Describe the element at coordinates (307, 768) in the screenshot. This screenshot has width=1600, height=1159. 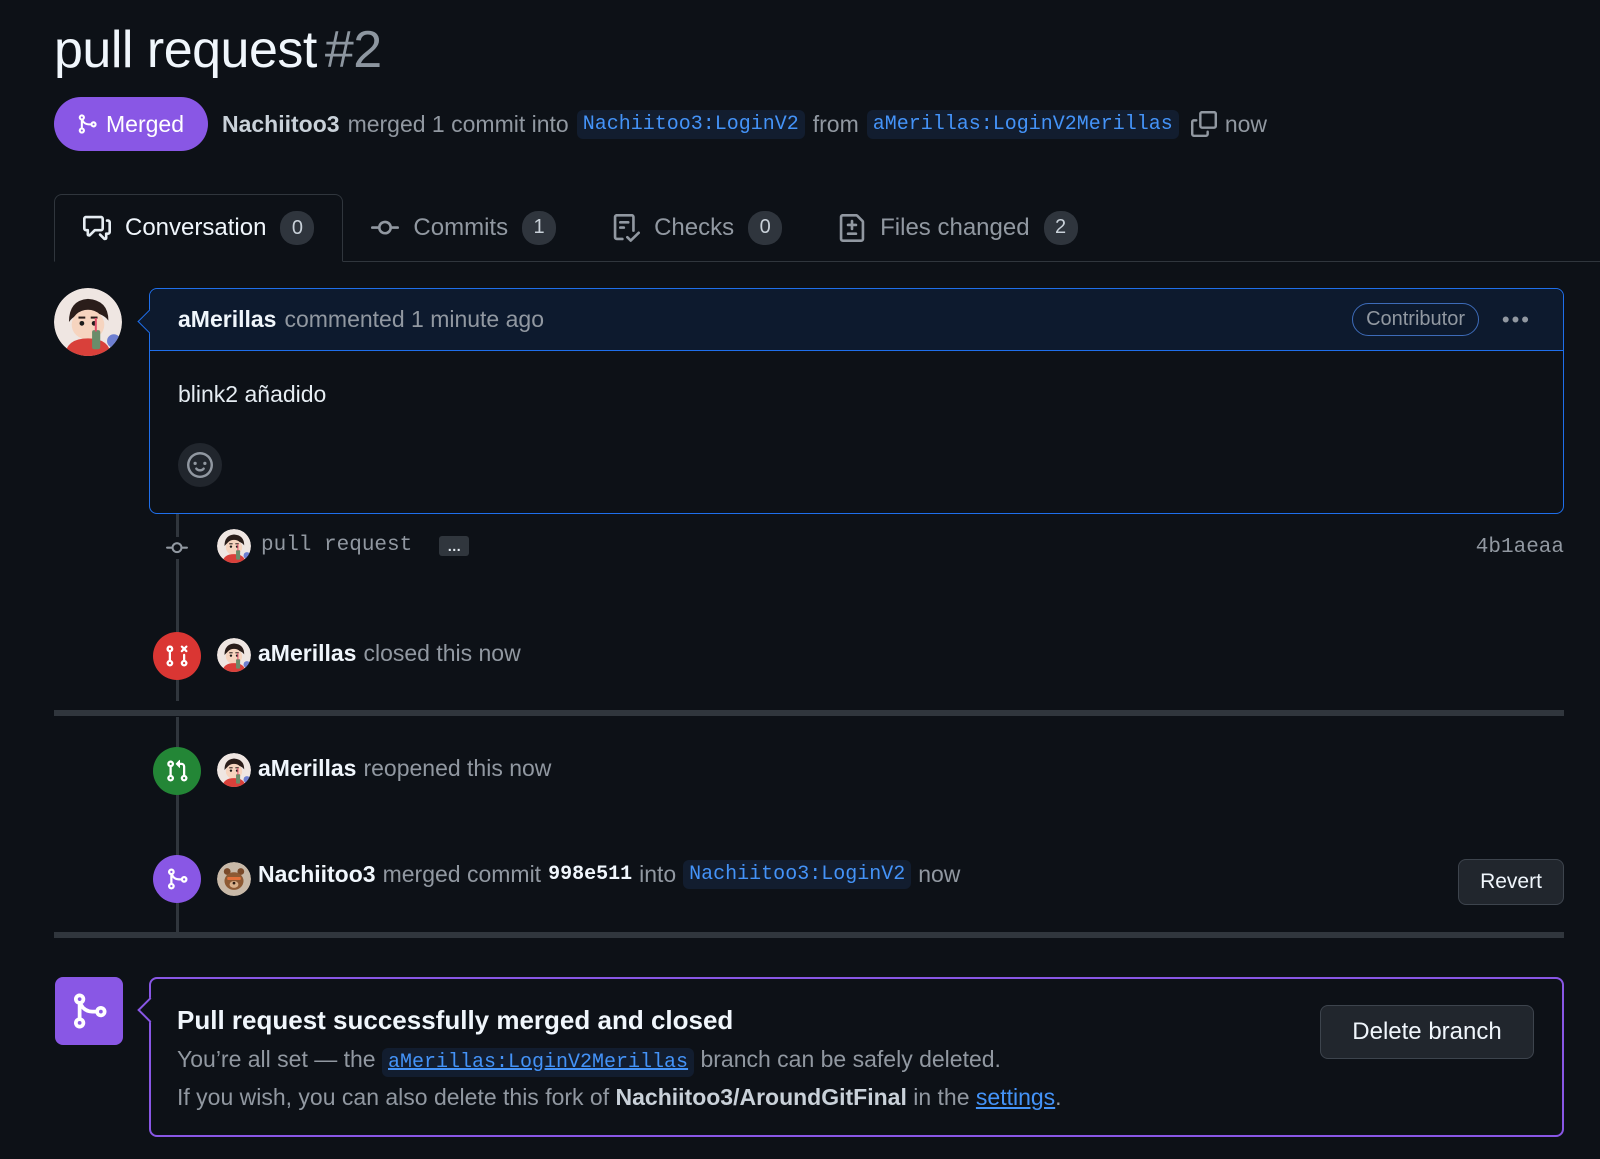
I see `reopened-actor: aMerillas` at that location.